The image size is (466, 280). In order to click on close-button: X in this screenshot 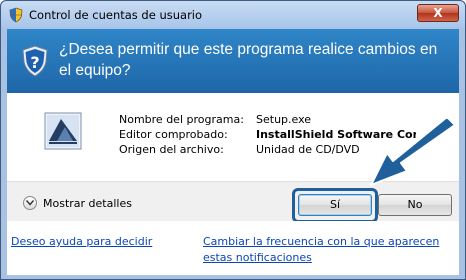, I will do `click(438, 13)`.